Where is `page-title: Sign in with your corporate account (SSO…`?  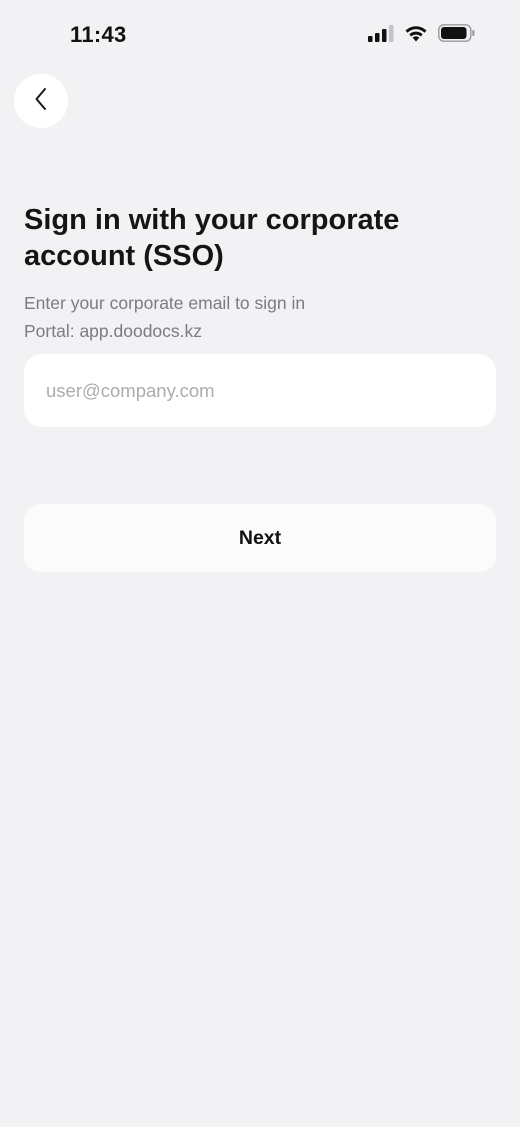 page-title: Sign in with your corporate account (SSO… is located at coordinates (212, 238).